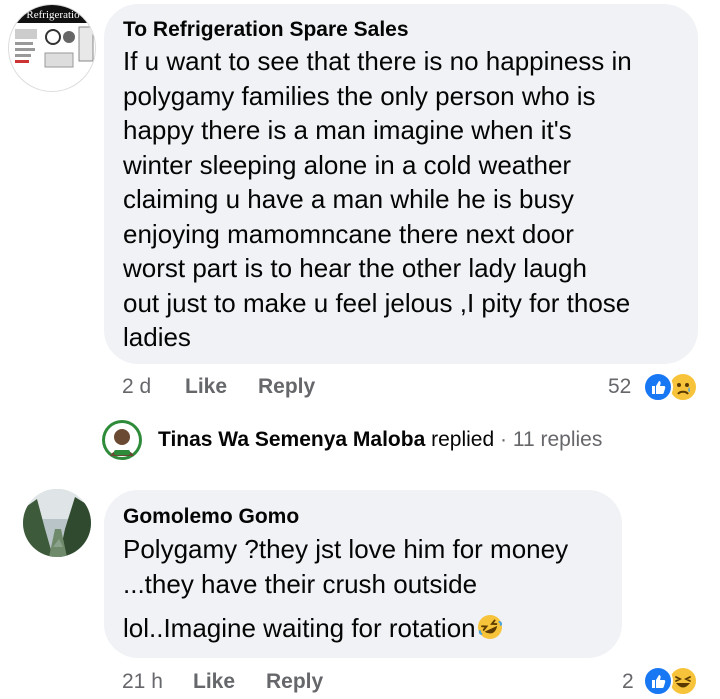 The image size is (720, 699). Describe the element at coordinates (52, 36) in the screenshot. I see `refrigeration-logo-icon: Refrigeratio` at that location.